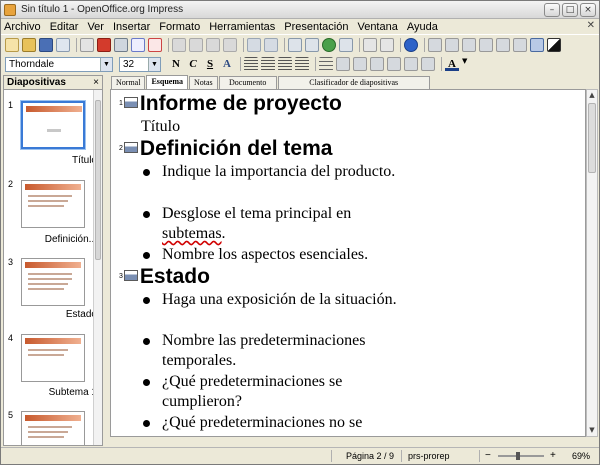  Describe the element at coordinates (96, 82) in the screenshot. I see `close-panel-icon: ×` at that location.